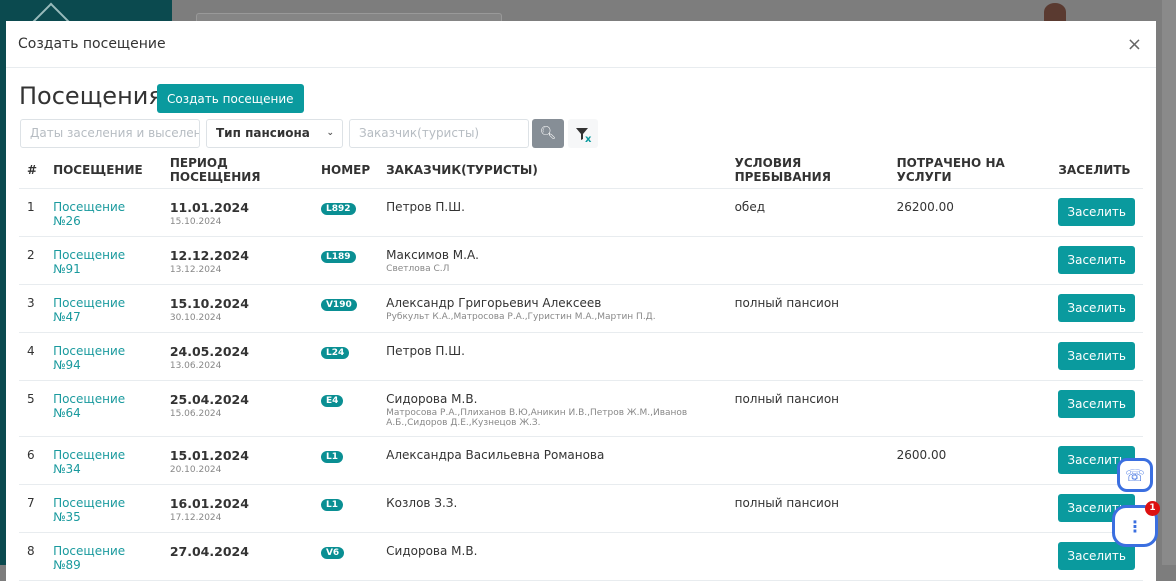 Image resolution: width=1176 pixels, height=581 pixels. Describe the element at coordinates (581, 44) in the screenshot. I see `modal-header: Создать посещение ×` at that location.